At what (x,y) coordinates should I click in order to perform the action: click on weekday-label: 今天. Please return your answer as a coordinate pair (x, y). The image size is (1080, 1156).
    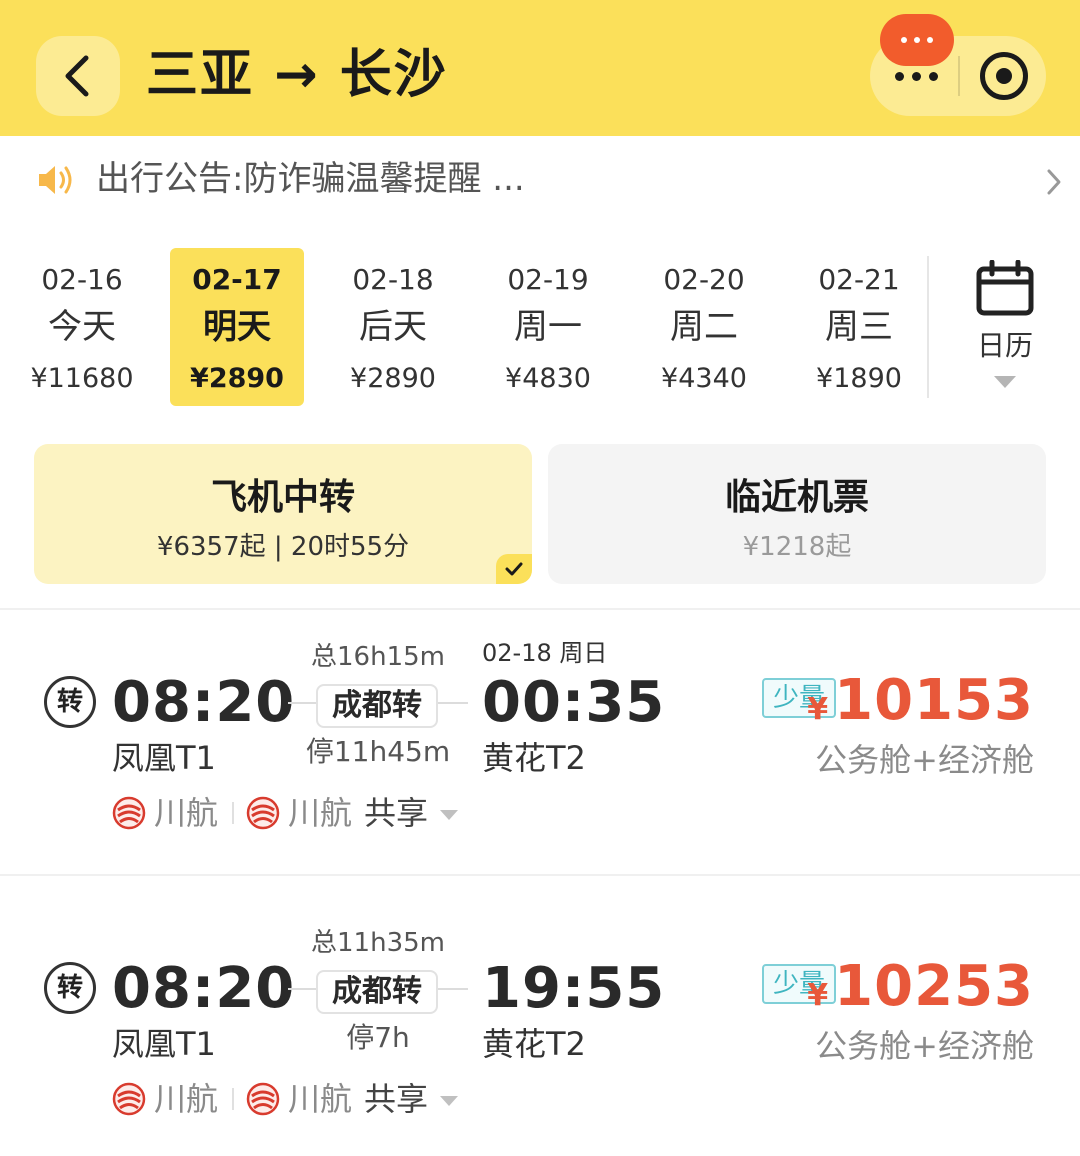
    Looking at the image, I should click on (82, 327).